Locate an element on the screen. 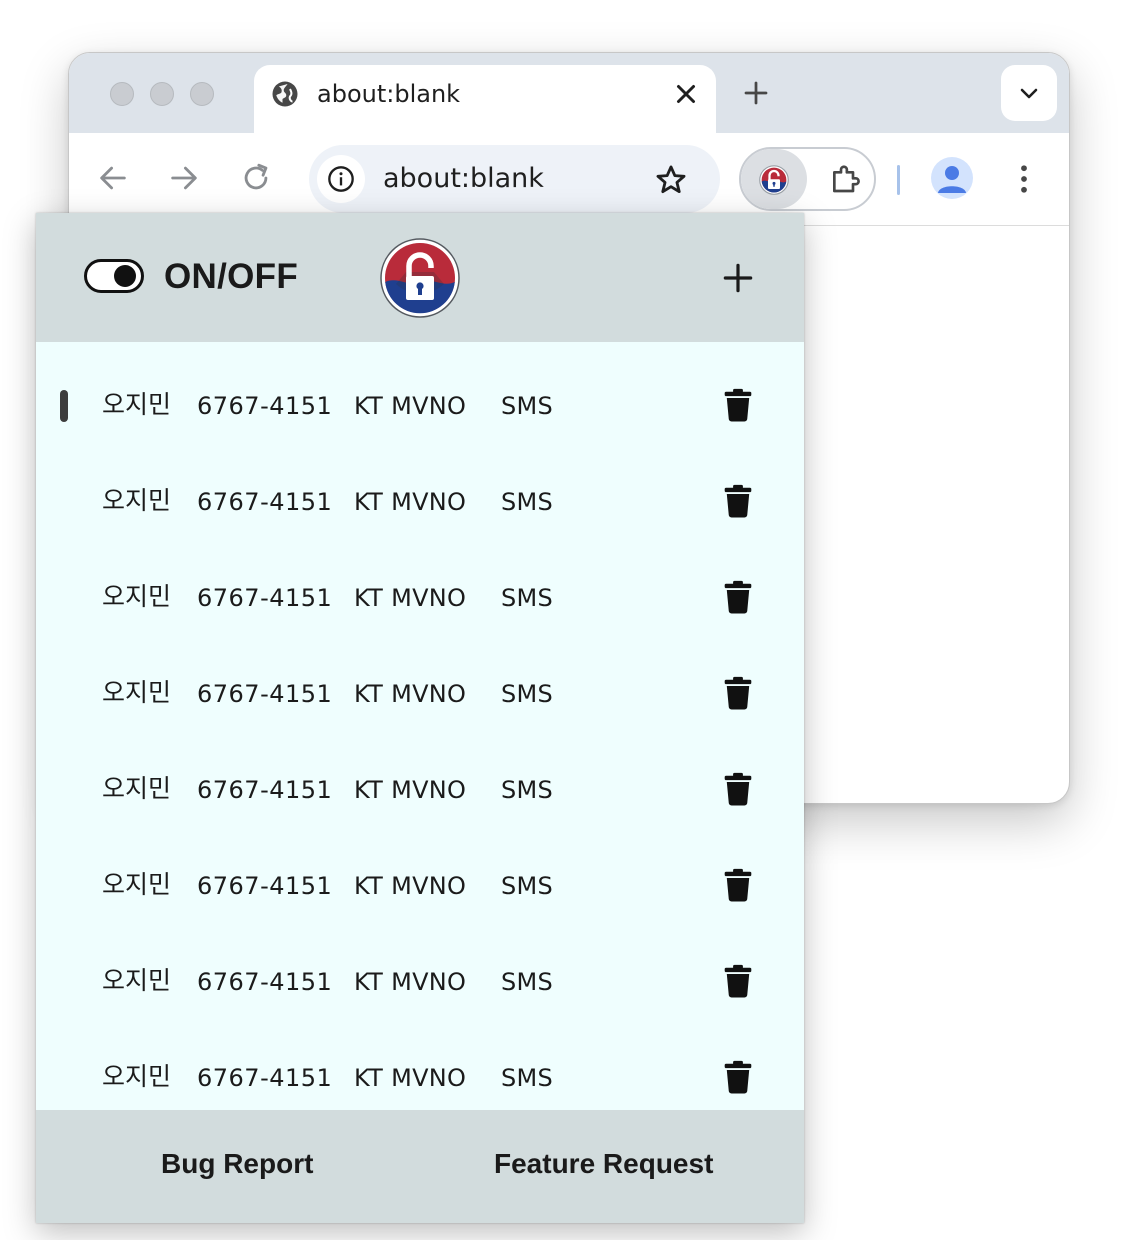 Image resolution: width=1136 pixels, height=1240 pixels. chevron-down-icon is located at coordinates (1029, 93).